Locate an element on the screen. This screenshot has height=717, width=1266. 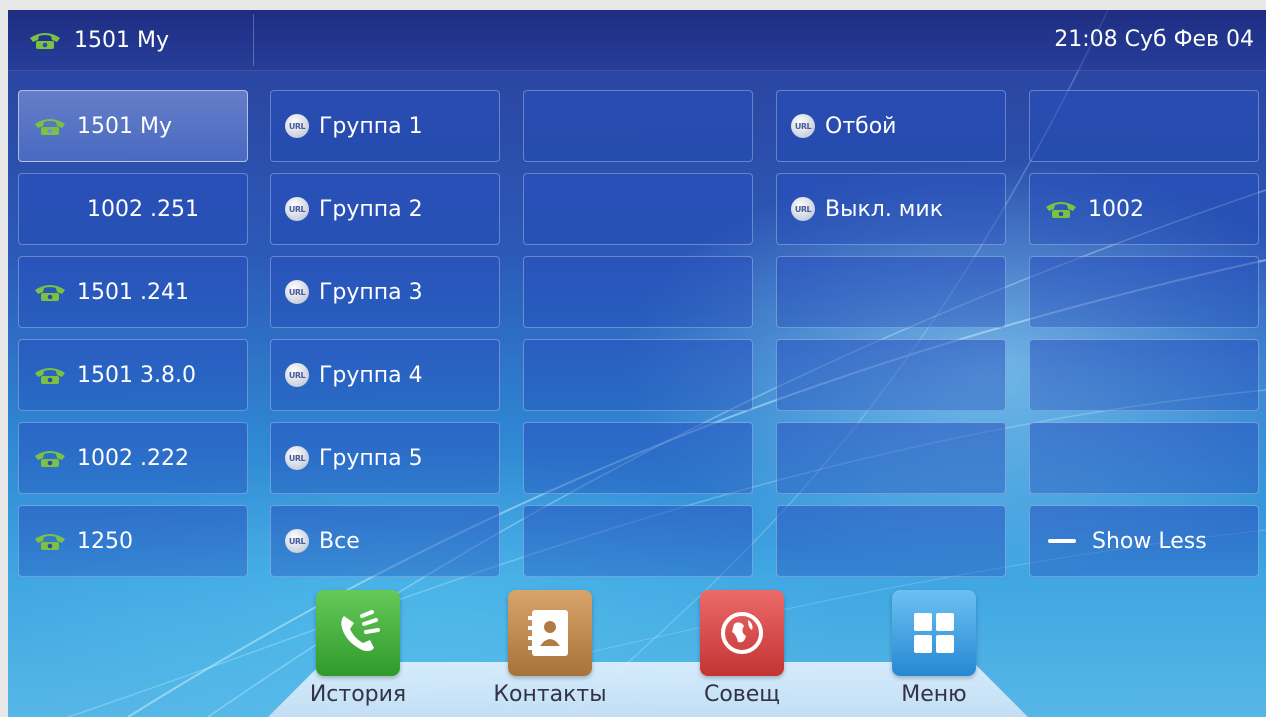
dsskey-group-5: URL Группа 5 is located at coordinates (385, 458).